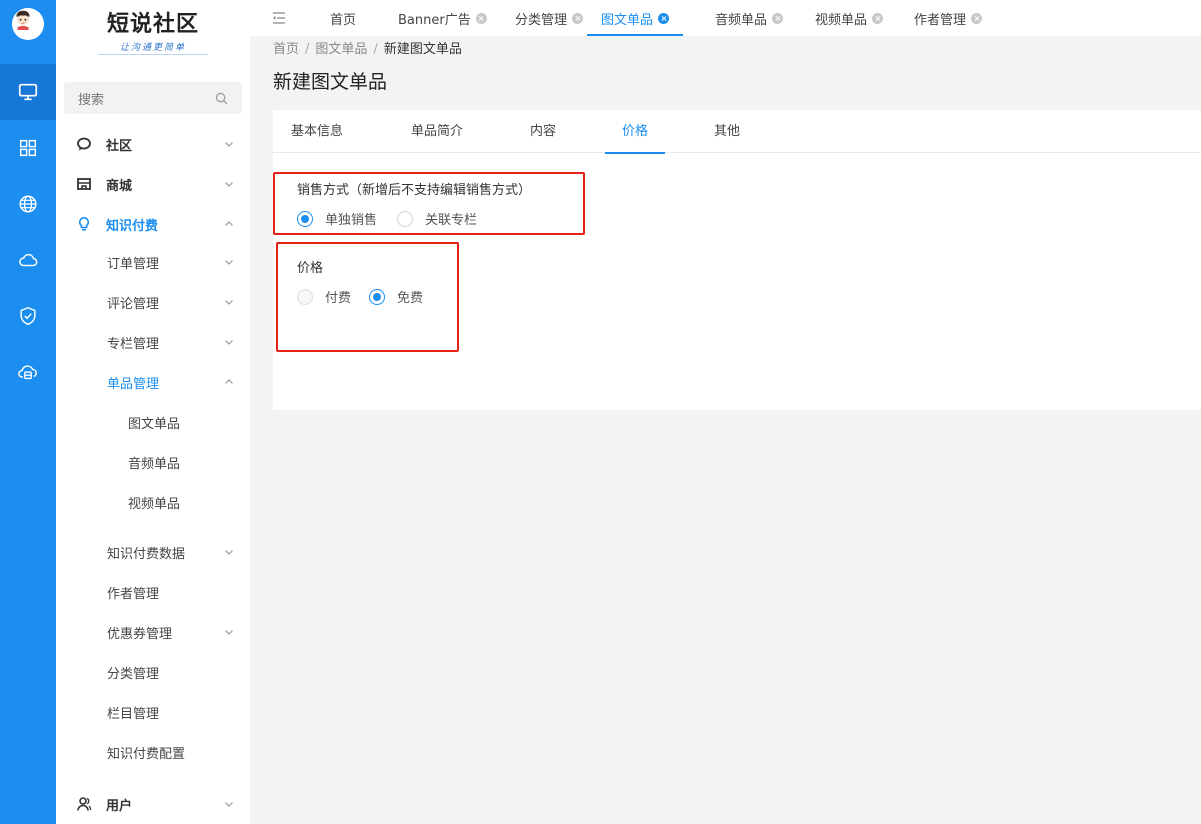 Image resolution: width=1201 pixels, height=824 pixels. Describe the element at coordinates (133, 594) in the screenshot. I see `sidebar-item-label: 作者管理` at that location.